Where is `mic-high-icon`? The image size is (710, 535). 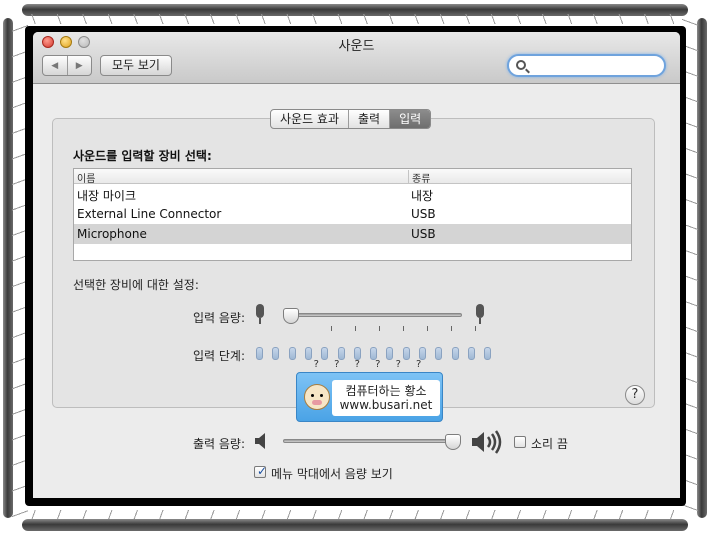
mic-high-icon is located at coordinates (480, 314).